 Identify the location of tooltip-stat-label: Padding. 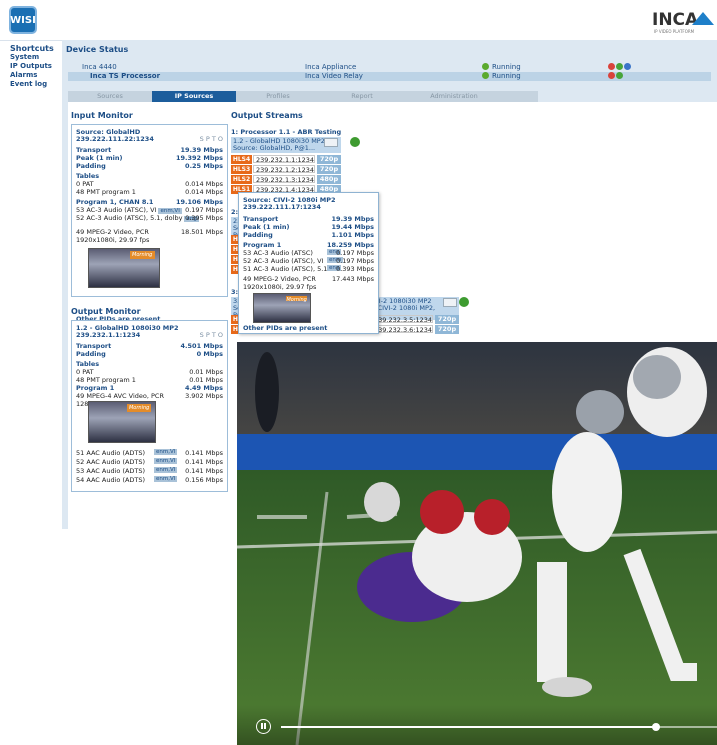
(258, 235).